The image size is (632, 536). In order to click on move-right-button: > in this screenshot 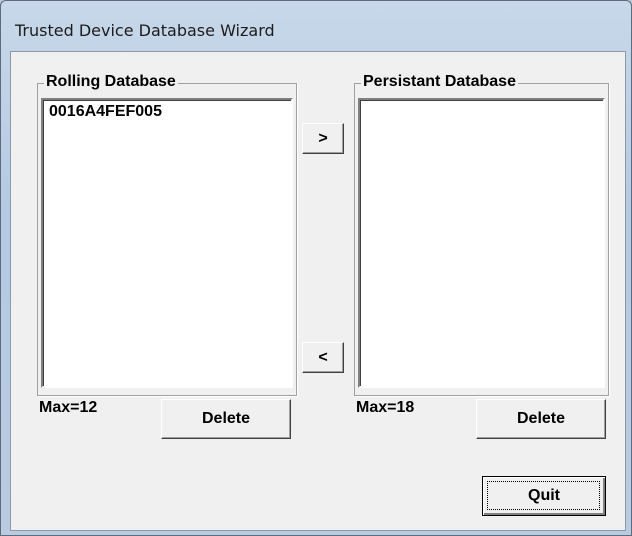, I will do `click(323, 138)`.